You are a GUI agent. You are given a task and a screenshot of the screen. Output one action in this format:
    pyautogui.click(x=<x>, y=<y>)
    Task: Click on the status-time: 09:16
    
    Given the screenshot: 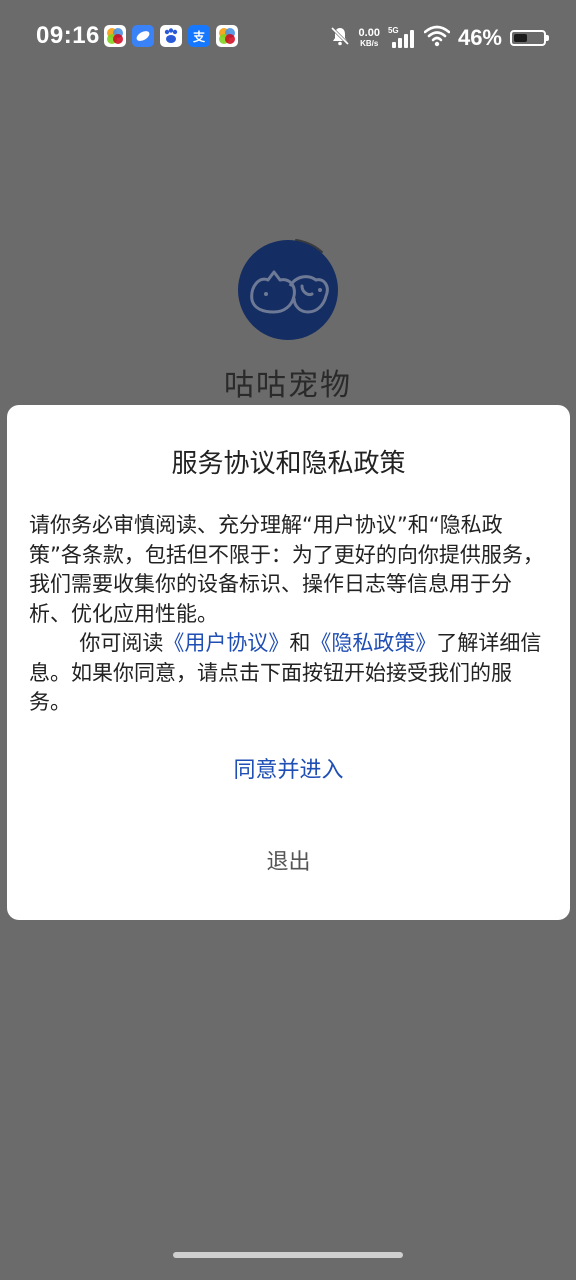 What is the action you would take?
    pyautogui.click(x=68, y=35)
    